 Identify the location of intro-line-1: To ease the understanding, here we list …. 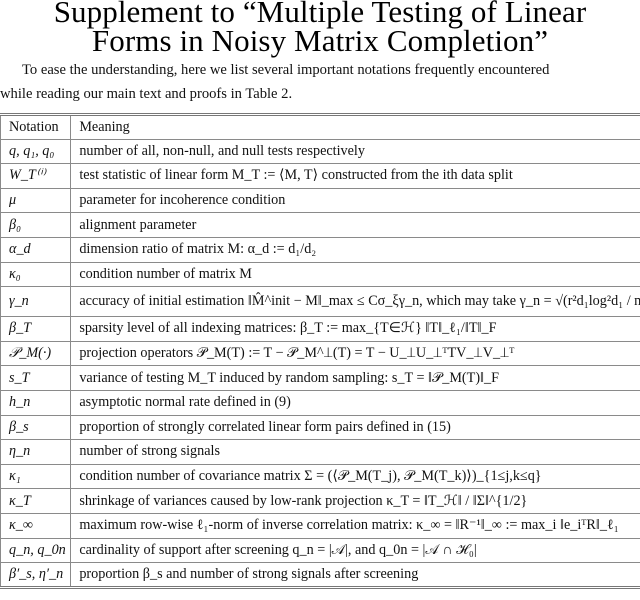
(286, 70).